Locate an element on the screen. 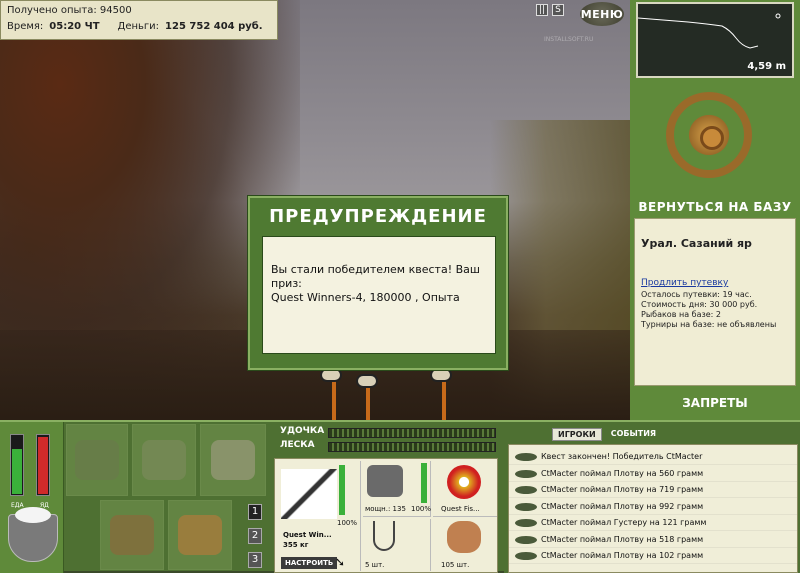 The height and width of the screenshot is (573, 800). rod-percent: 100% is located at coordinates (347, 523).